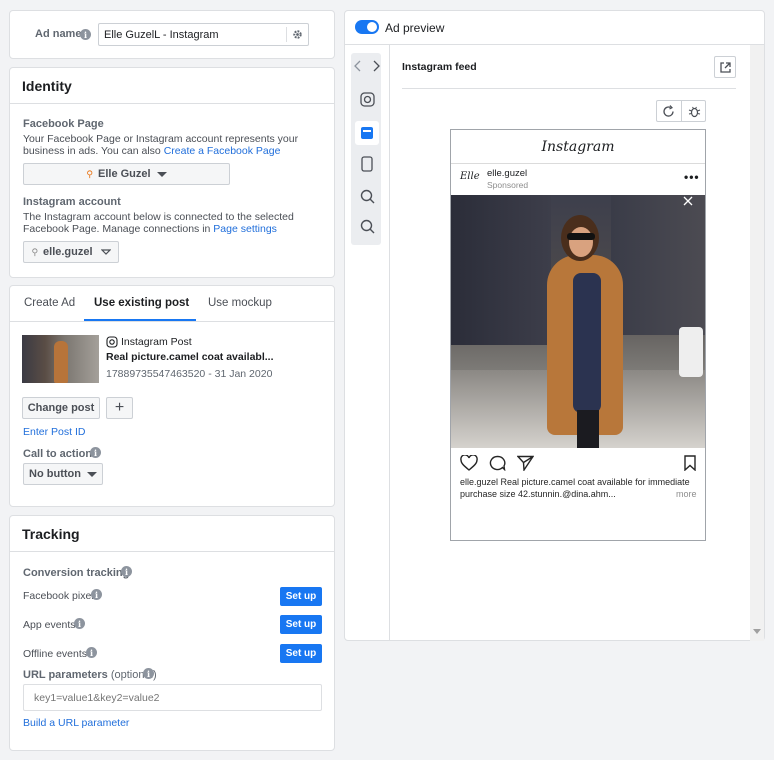 Image resolution: width=774 pixels, height=760 pixels. Describe the element at coordinates (681, 111) in the screenshot. I see `preview-tools` at that location.